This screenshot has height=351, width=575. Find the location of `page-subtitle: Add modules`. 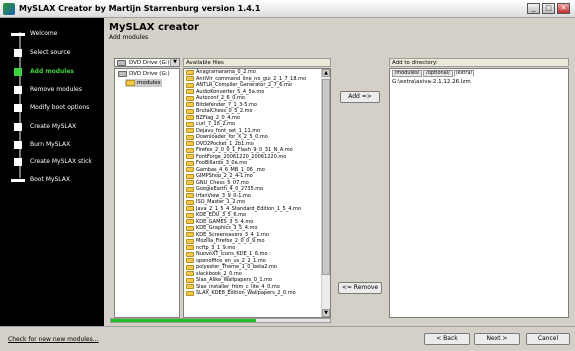

page-subtitle: Add modules is located at coordinates (129, 37).